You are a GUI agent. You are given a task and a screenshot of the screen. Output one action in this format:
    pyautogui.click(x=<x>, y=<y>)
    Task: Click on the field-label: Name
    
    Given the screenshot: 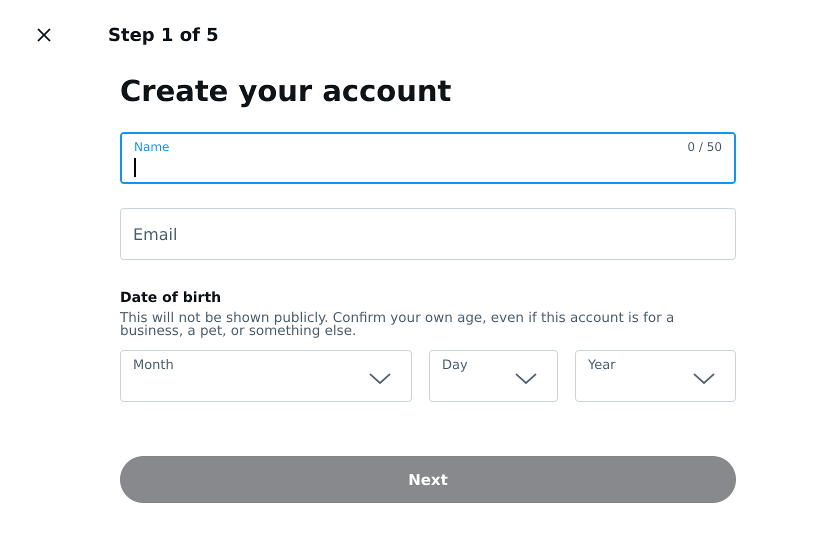 What is the action you would take?
    pyautogui.click(x=152, y=147)
    